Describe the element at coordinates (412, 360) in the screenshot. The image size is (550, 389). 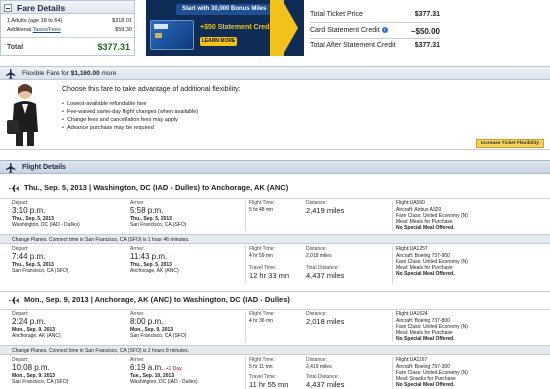
I see `flight-number: Flight:UA1167` at that location.